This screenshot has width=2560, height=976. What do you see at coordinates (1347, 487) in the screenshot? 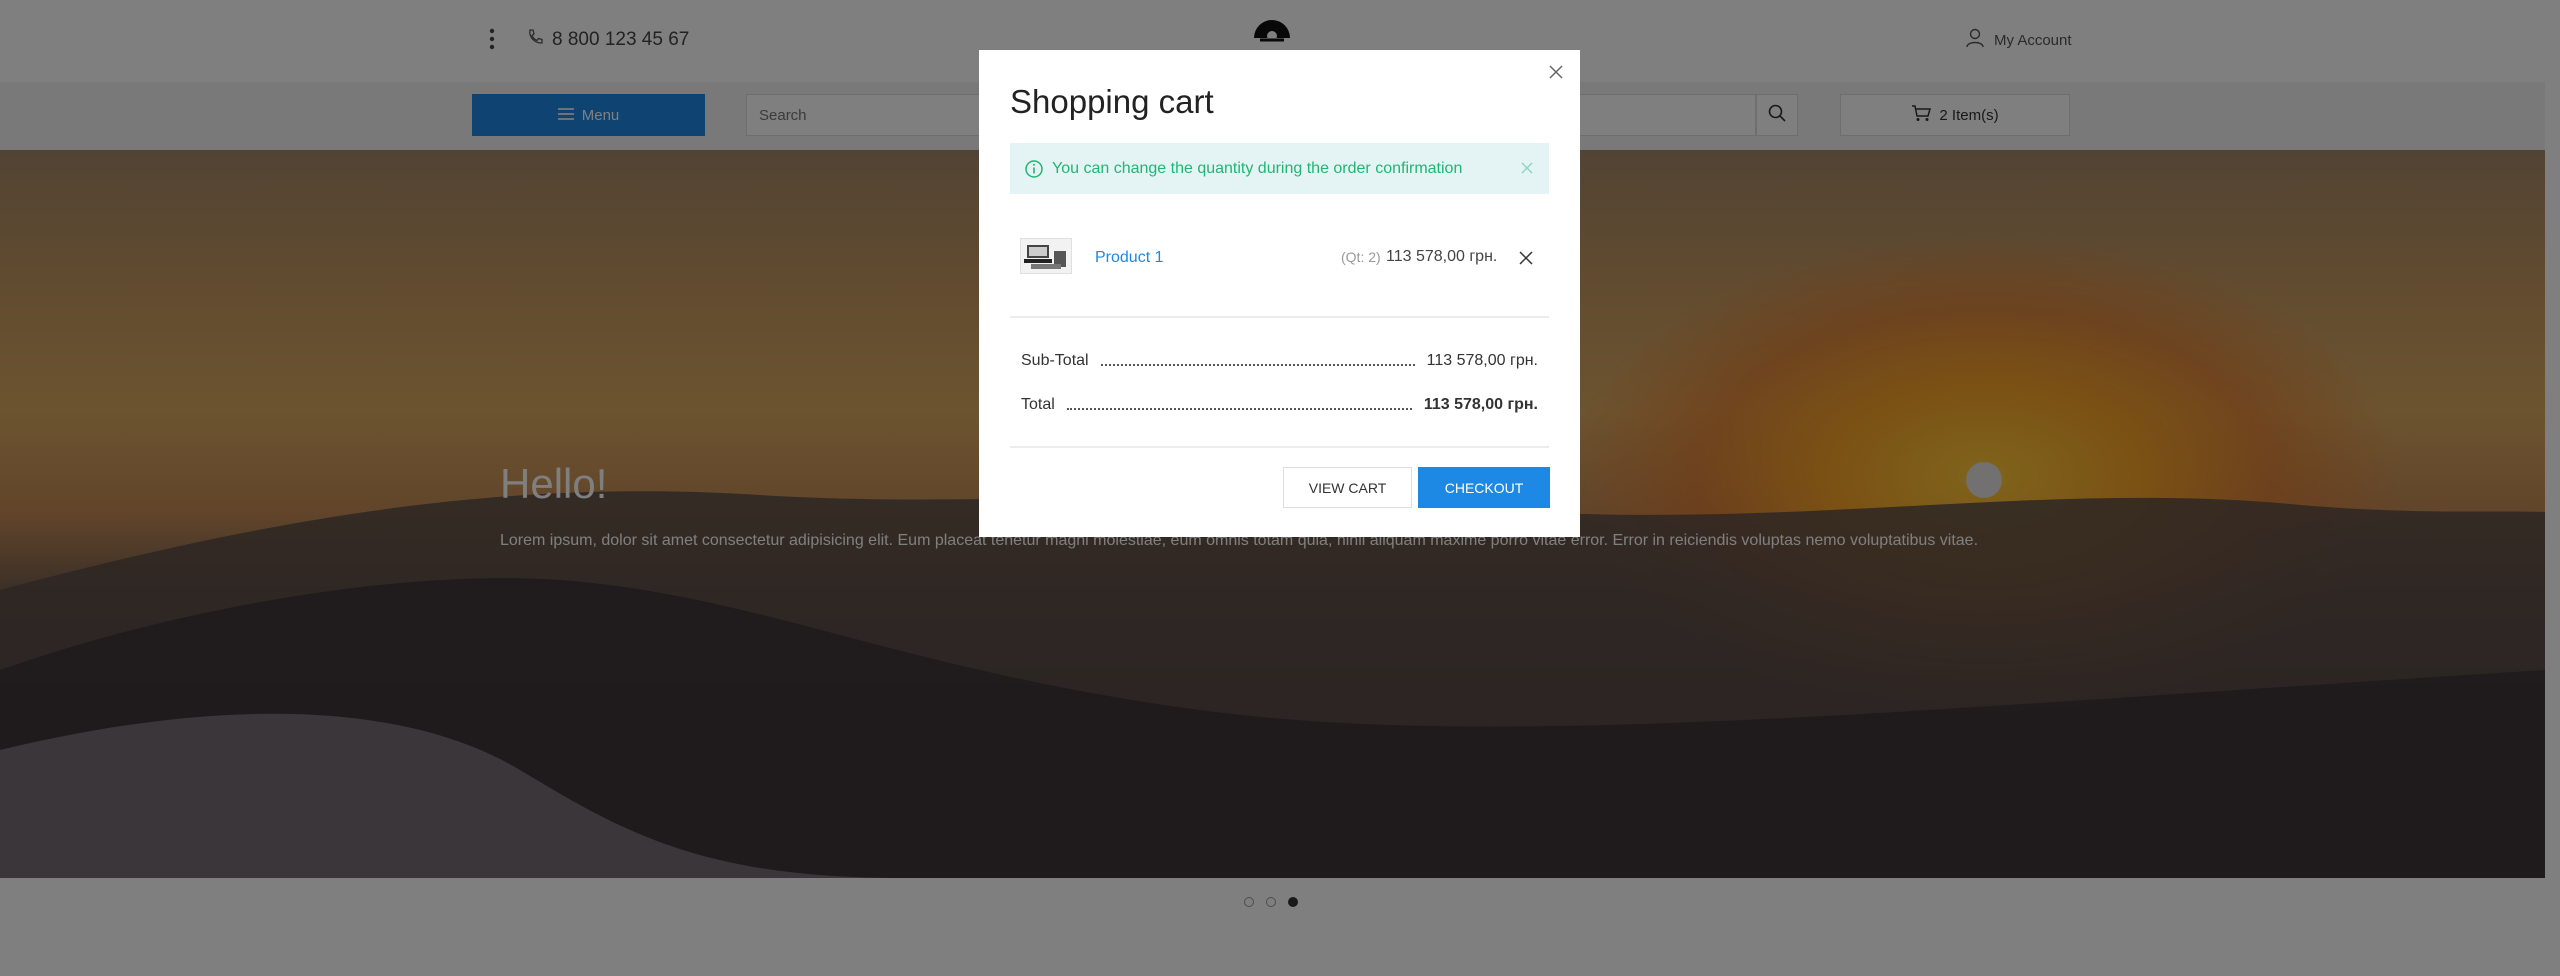
I see `view-cart-button: VIEW CART` at bounding box center [1347, 487].